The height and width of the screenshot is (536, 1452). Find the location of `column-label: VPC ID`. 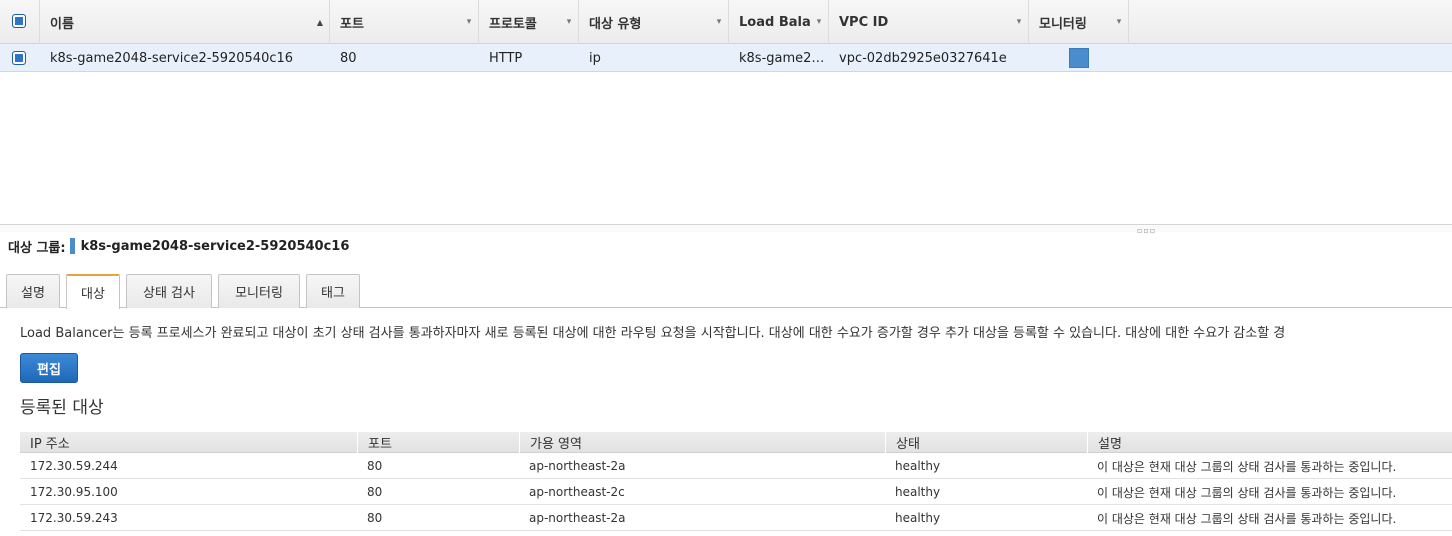

column-label: VPC ID is located at coordinates (864, 22).